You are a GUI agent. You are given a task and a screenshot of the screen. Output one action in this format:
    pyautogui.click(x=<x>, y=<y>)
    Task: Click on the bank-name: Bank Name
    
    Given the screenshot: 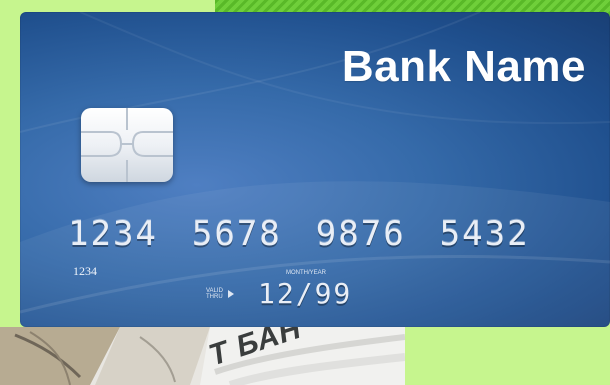 What is the action you would take?
    pyautogui.click(x=463, y=66)
    